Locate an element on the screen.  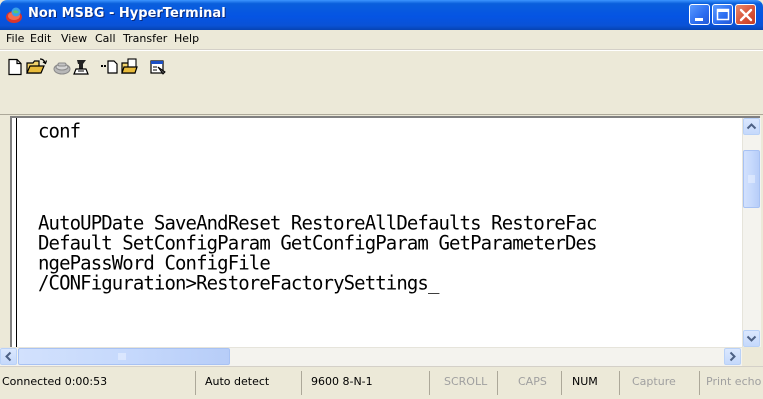
status-connection: Connected 0:00:53 is located at coordinates (98, 383).